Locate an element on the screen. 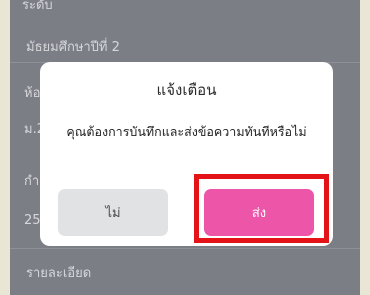 The height and width of the screenshot is (295, 370). divider is located at coordinates (185, 248).